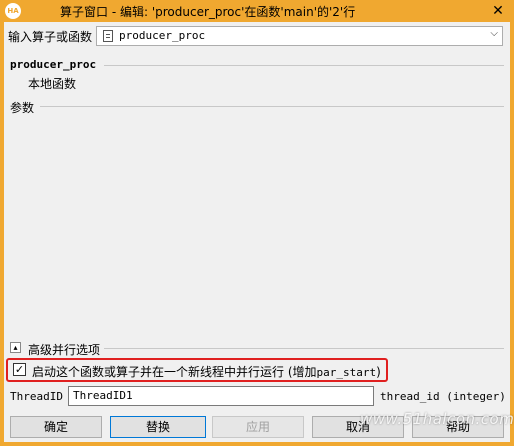  I want to click on apply-button: 应用, so click(258, 427).